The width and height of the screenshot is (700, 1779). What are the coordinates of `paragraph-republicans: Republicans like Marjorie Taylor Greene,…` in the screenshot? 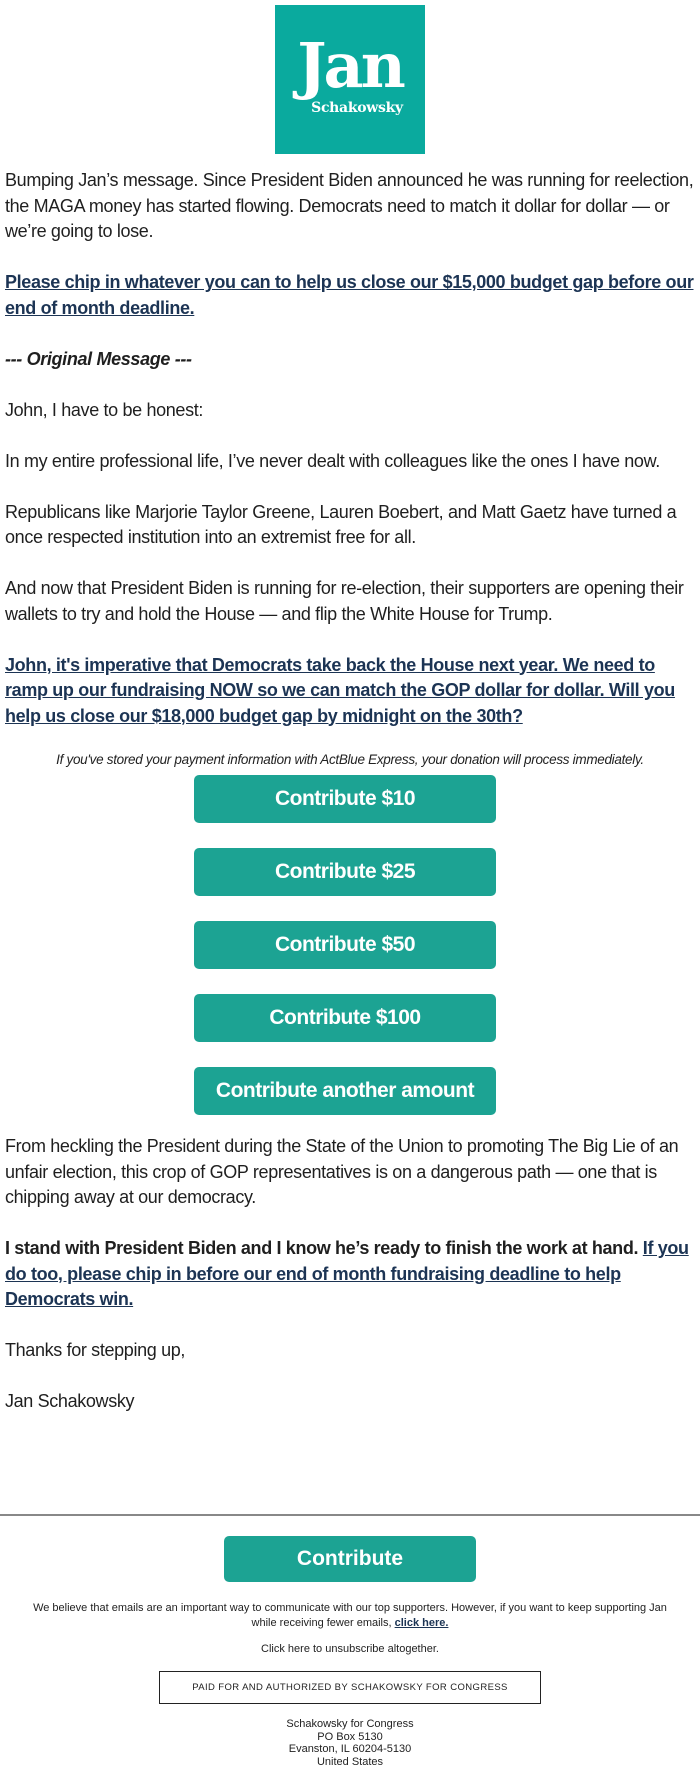 It's located at (341, 524).